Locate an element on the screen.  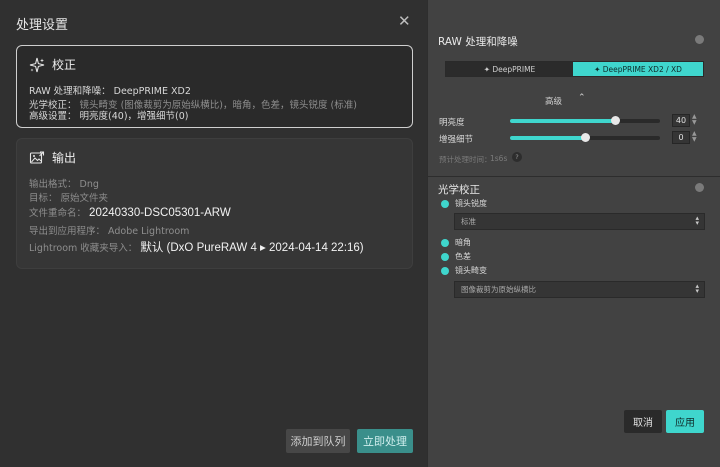
export-app-row: 导出到应用程序： Adobe Lightroom is located at coordinates (109, 230).